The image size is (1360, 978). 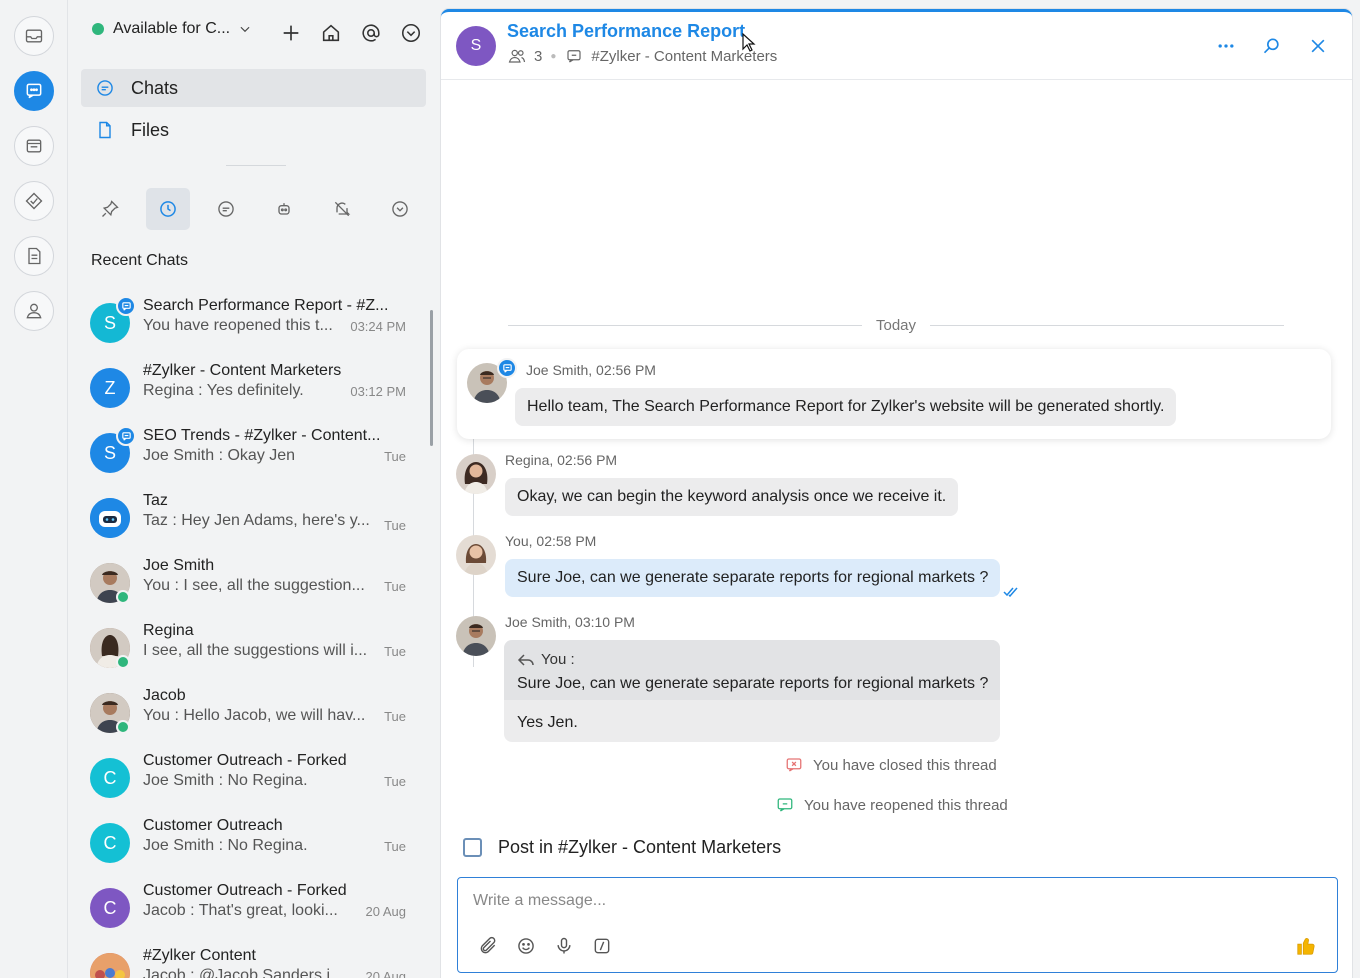 I want to click on chat-name: Regina, so click(x=168, y=630).